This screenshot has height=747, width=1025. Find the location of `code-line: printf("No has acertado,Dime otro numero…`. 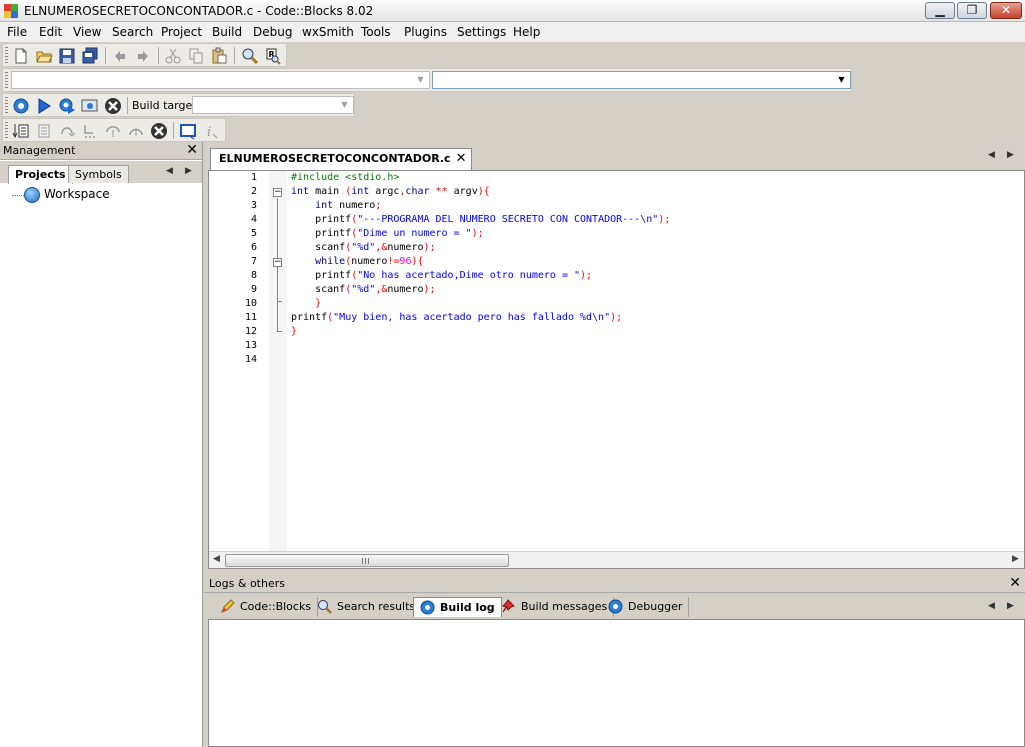

code-line: printf("No has acertado,Dime otro numero… is located at coordinates (441, 276).